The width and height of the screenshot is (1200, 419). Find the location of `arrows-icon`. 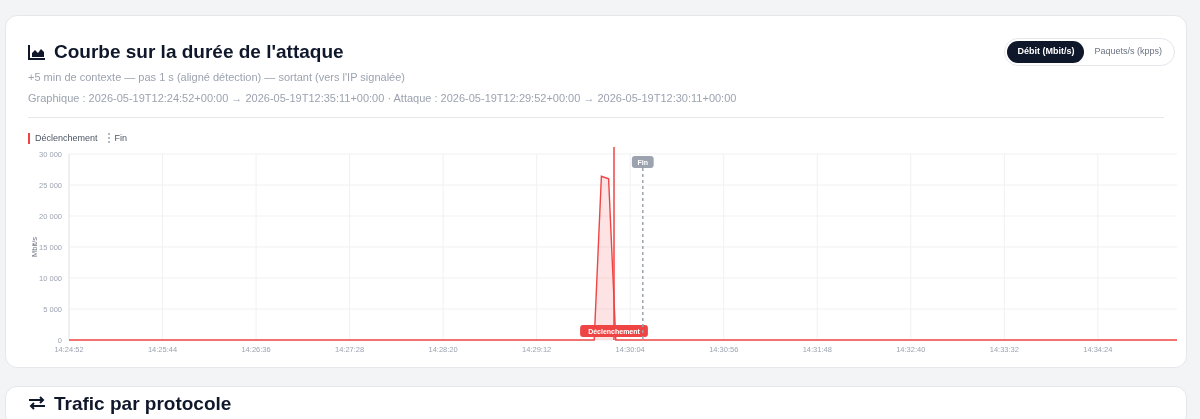

arrows-icon is located at coordinates (37, 403).